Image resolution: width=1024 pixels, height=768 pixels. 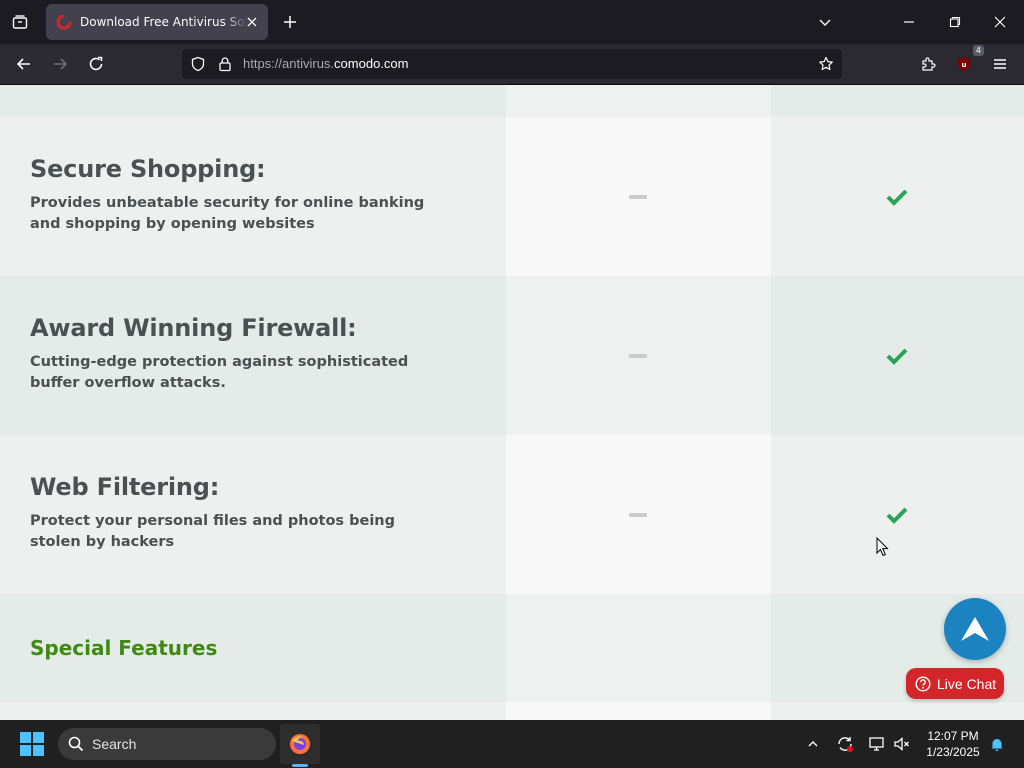 What do you see at coordinates (825, 22) in the screenshot?
I see `list-all-tabs-chevron-icon` at bounding box center [825, 22].